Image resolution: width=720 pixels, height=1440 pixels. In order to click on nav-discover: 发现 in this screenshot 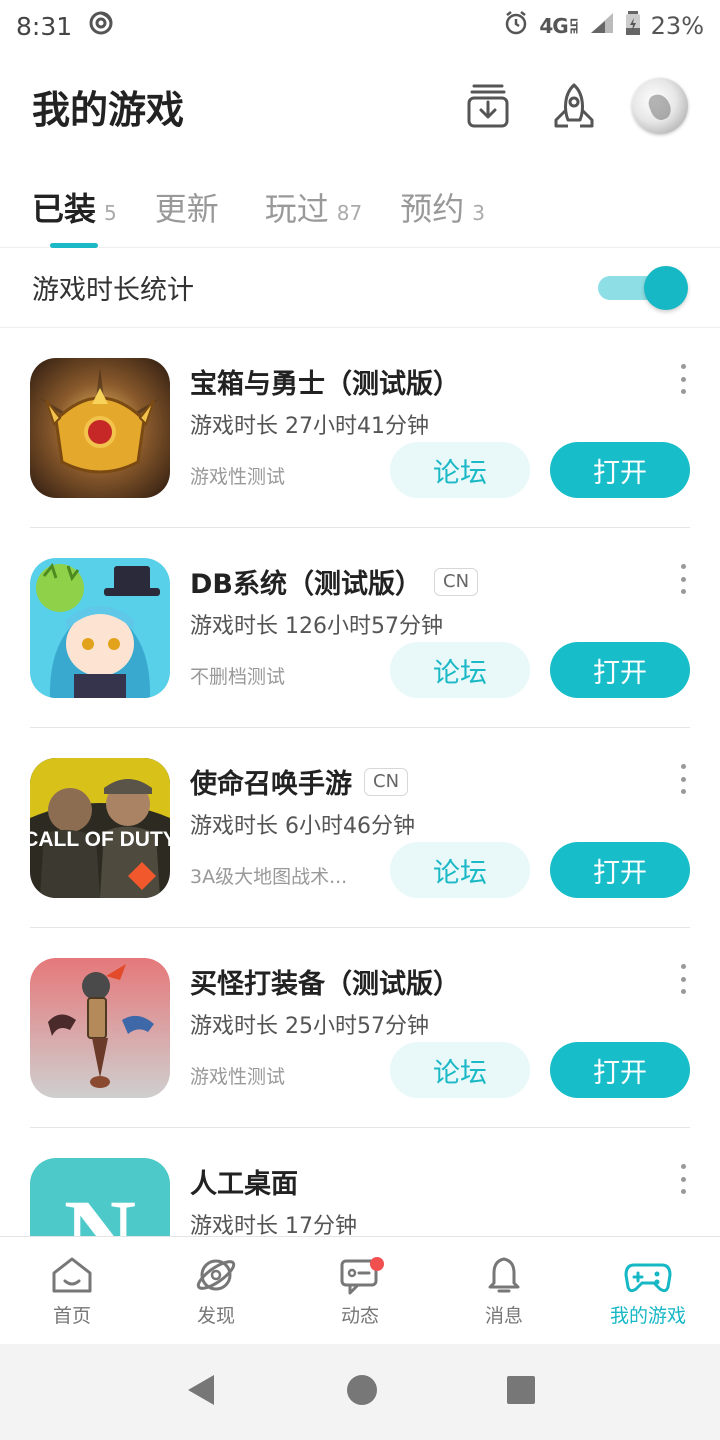, I will do `click(216, 1290)`.